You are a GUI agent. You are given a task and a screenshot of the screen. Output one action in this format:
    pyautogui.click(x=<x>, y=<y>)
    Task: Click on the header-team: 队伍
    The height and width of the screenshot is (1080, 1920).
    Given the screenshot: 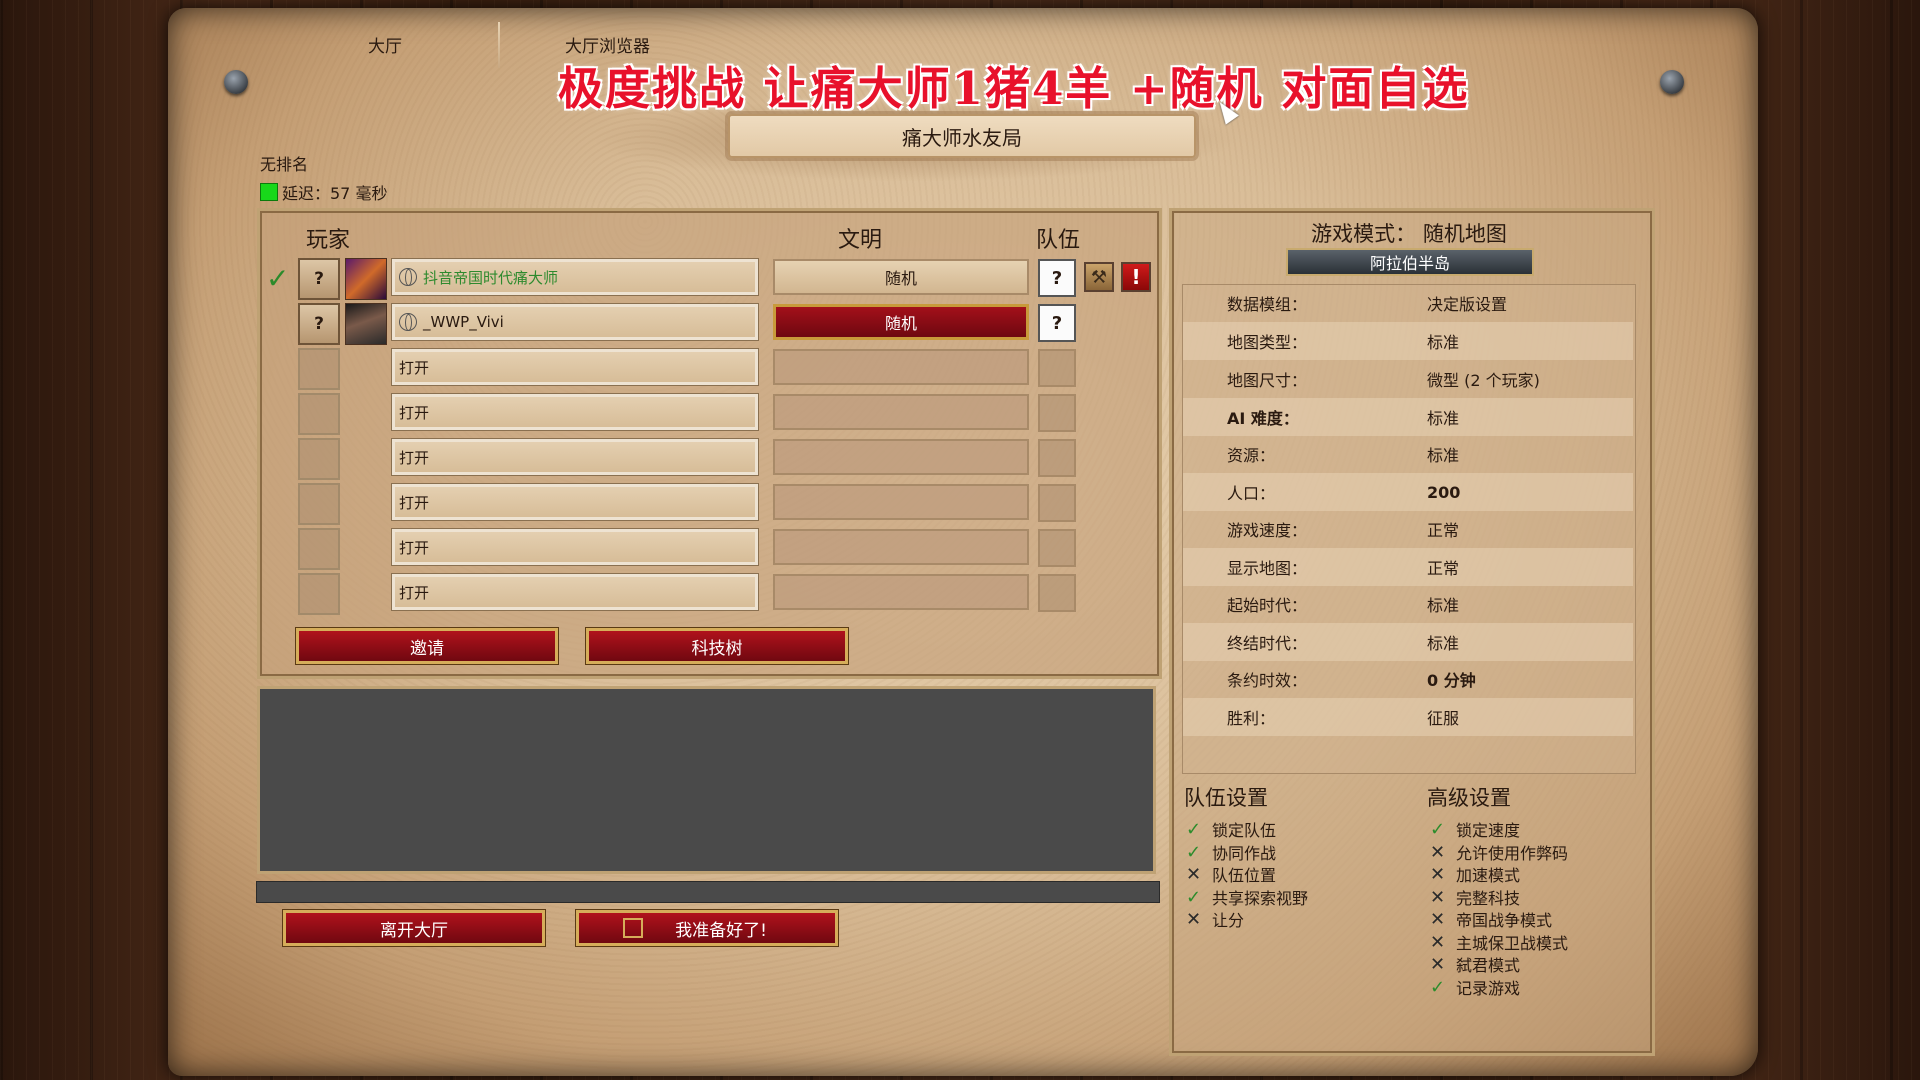 What is the action you would take?
    pyautogui.click(x=1058, y=240)
    